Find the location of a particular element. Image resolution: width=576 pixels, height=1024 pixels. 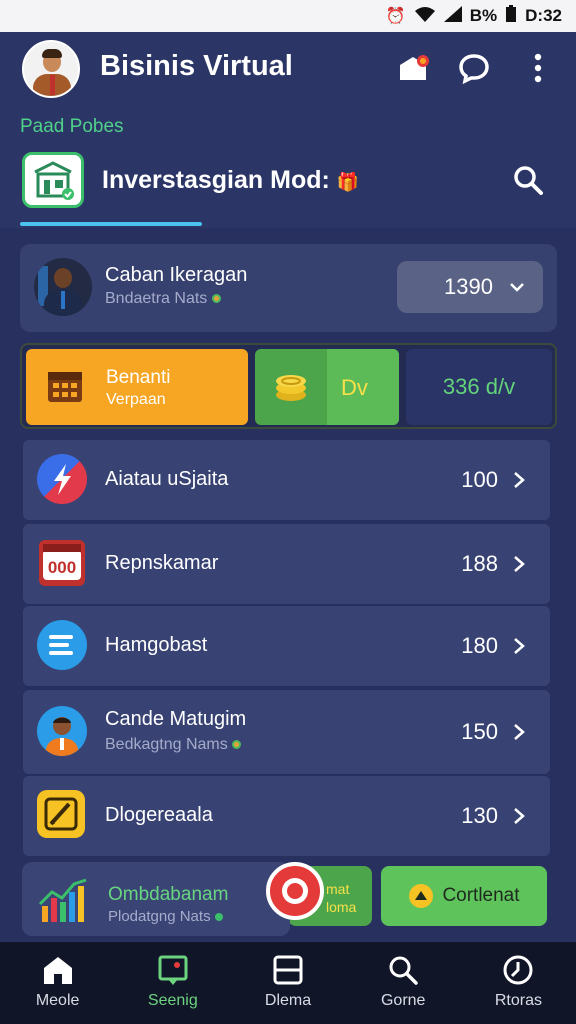

tab-investment-label: Inverstasgian Mod: is located at coordinates (216, 180).